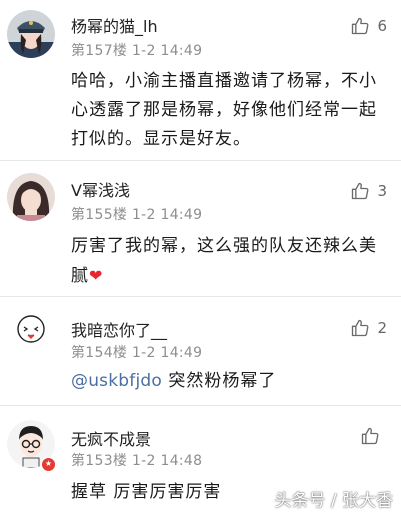 The image size is (401, 517). I want to click on floor-timestamp: 第153楼 1-2 14:48, so click(137, 461).